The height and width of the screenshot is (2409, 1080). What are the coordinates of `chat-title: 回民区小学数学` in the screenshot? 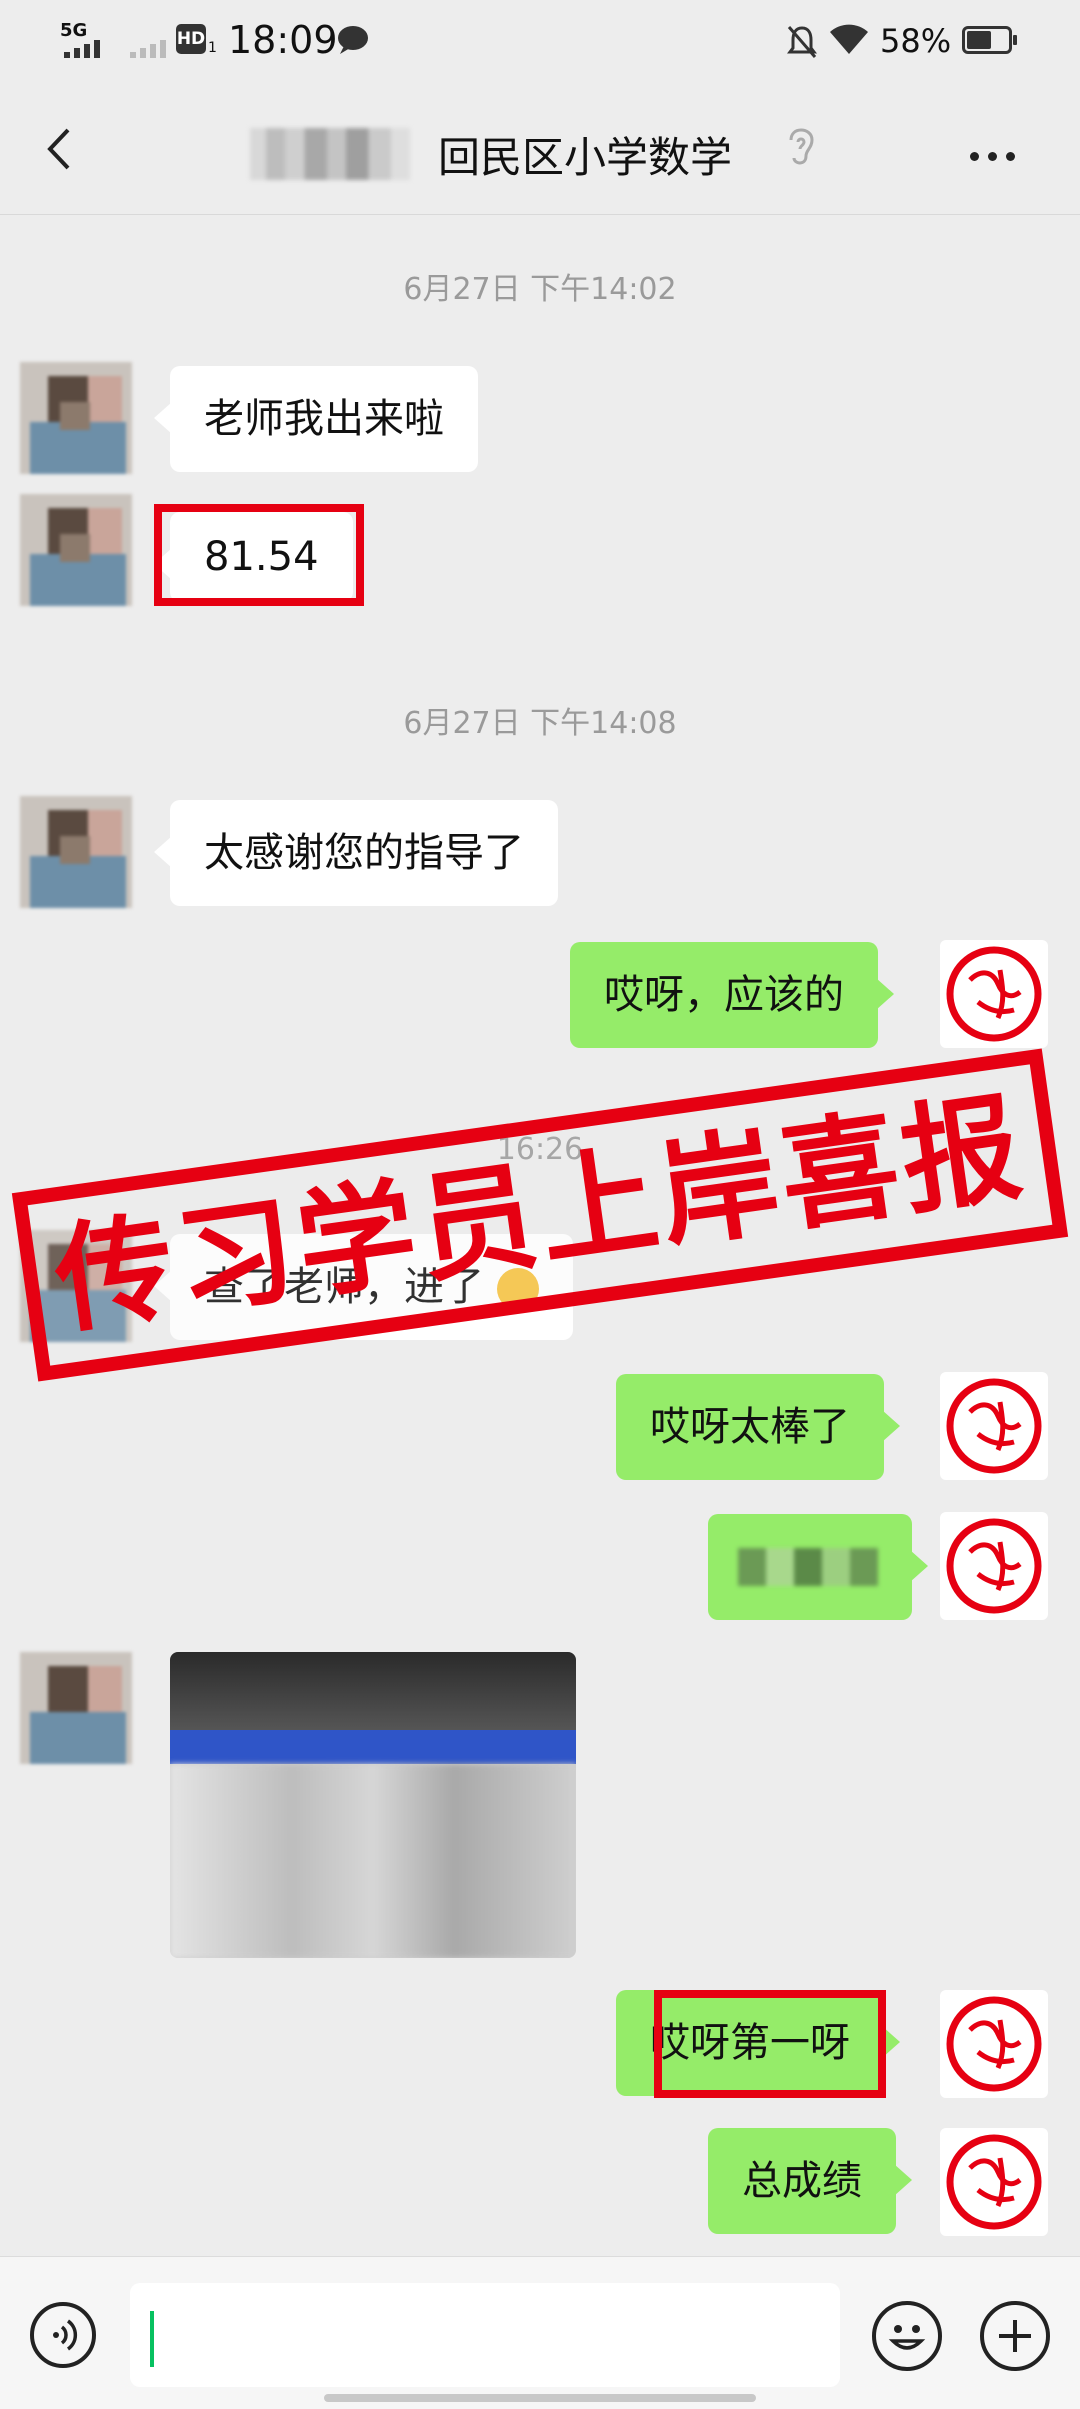 It's located at (585, 157).